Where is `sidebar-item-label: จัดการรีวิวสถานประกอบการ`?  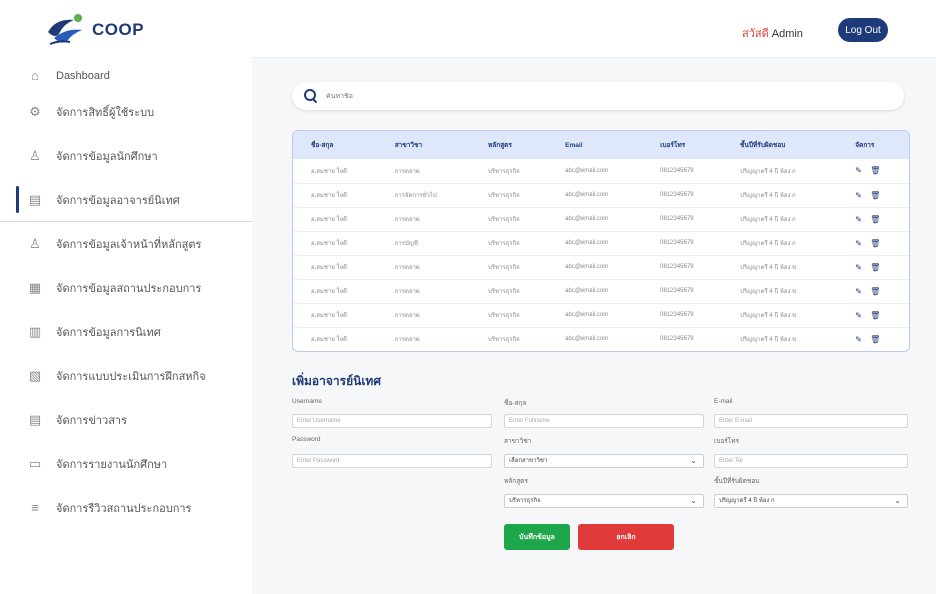
sidebar-item-label: จัดการรีวิวสถานประกอบการ is located at coordinates (124, 509).